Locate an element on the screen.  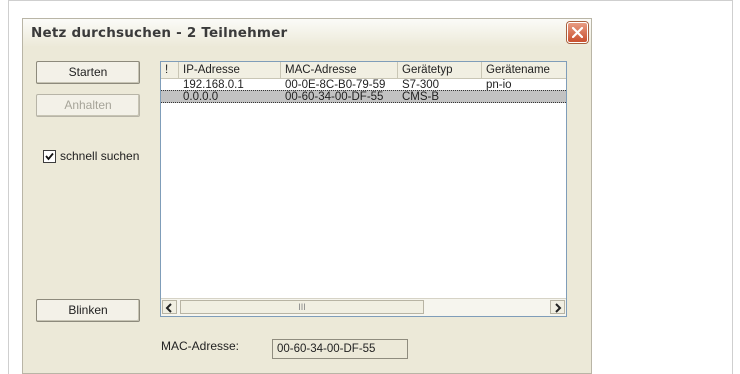
close-button is located at coordinates (577, 32).